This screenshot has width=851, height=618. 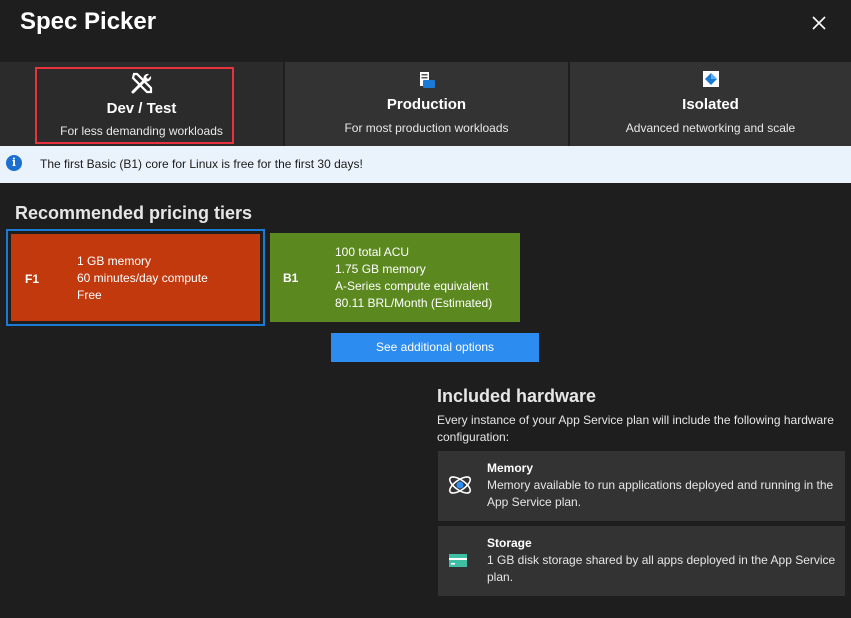 I want to click on isolated-icon, so click(x=710, y=79).